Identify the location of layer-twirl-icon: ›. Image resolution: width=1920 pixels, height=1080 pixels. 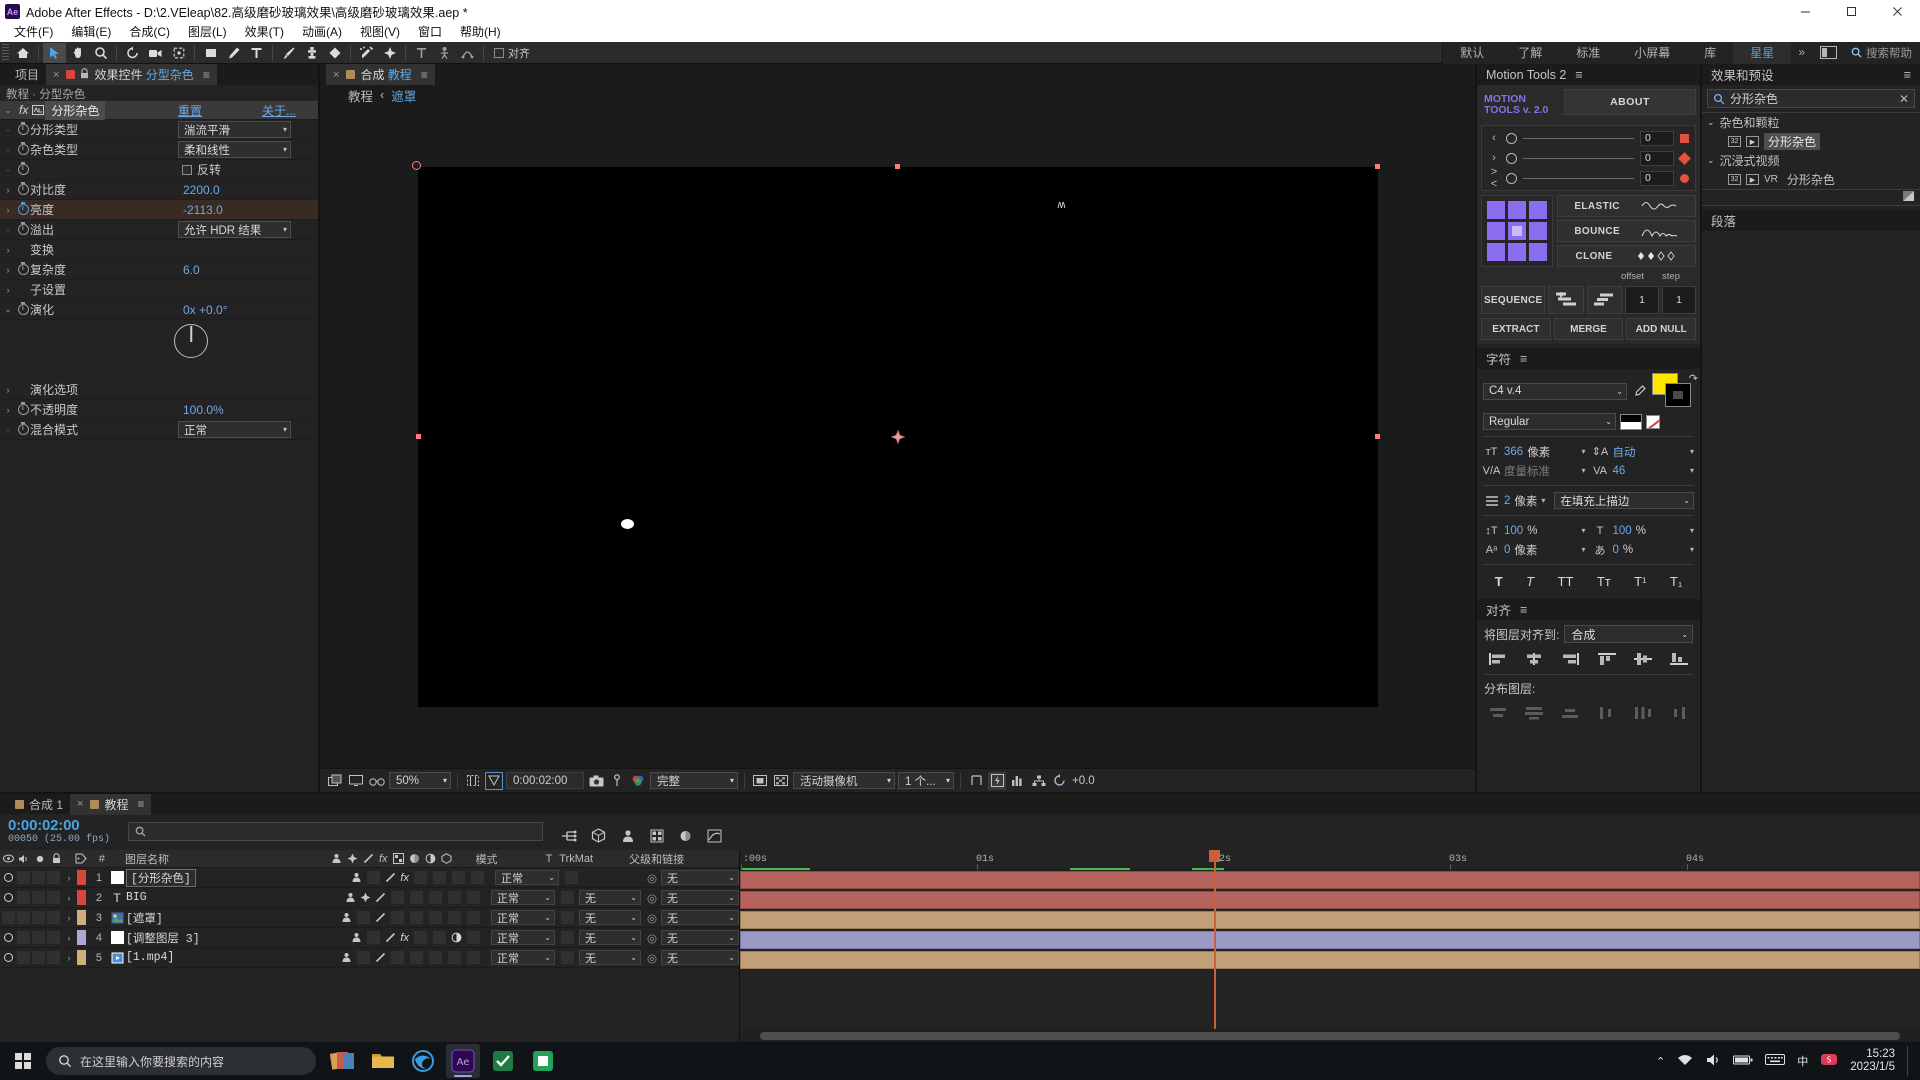
(69, 958).